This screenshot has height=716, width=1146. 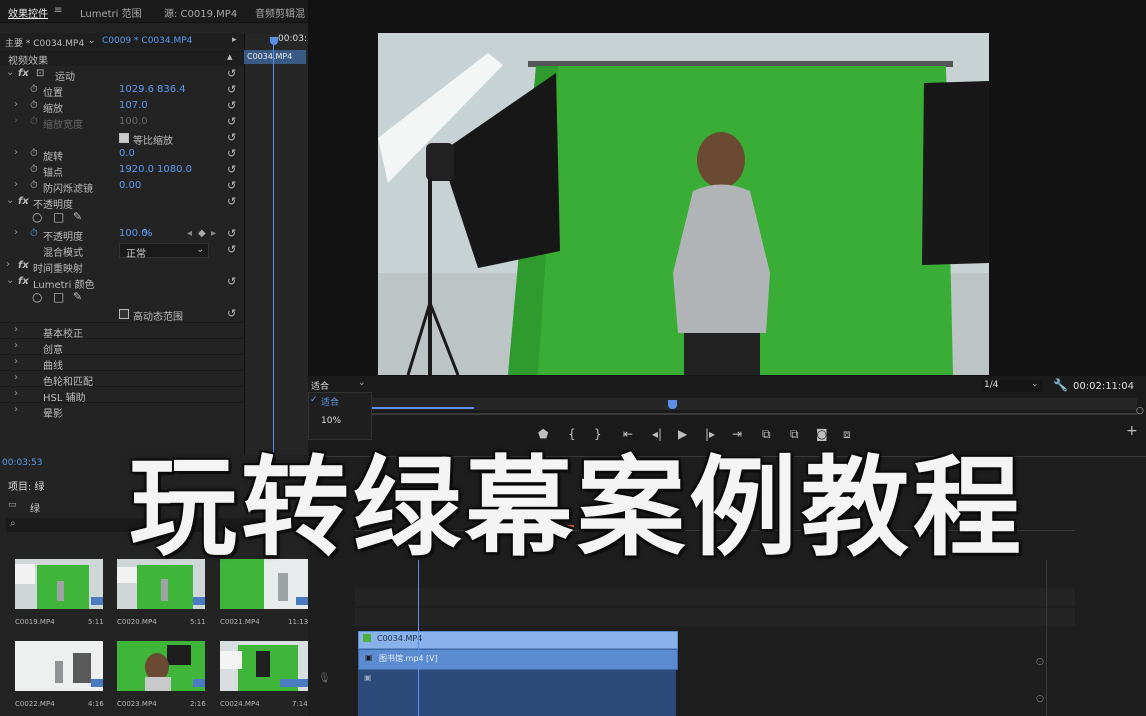 I want to click on rotation-value: 0.0, so click(x=127, y=153).